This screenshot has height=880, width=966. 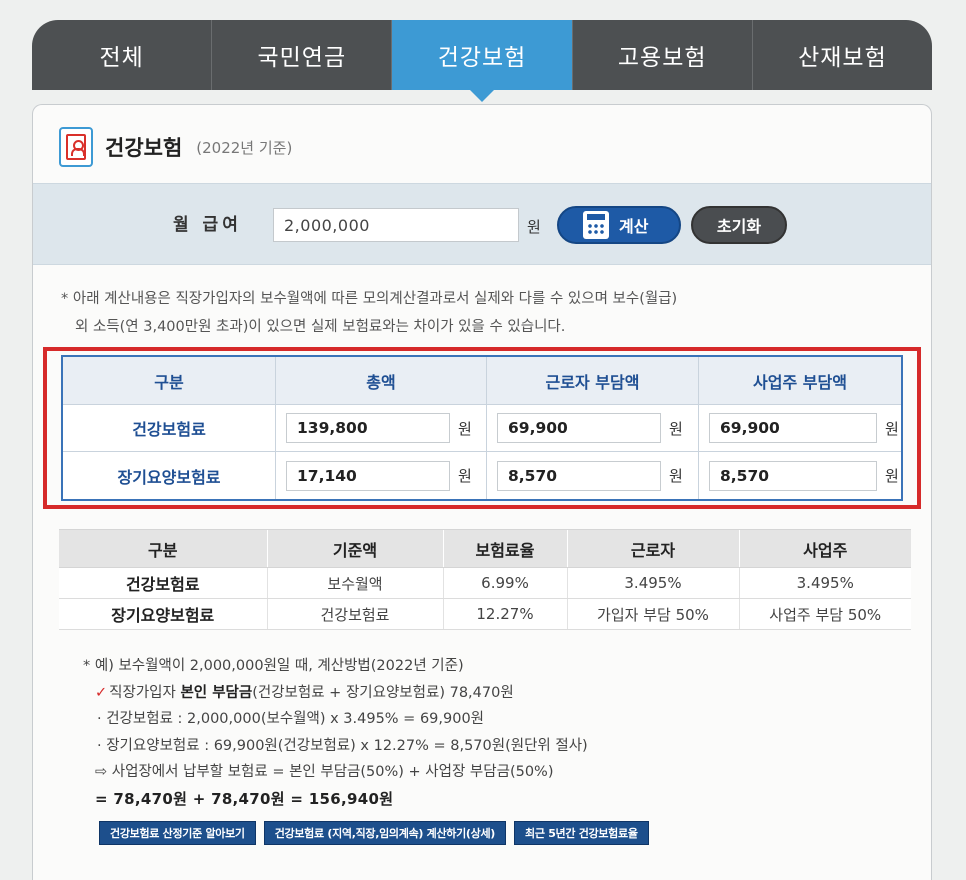 I want to click on premium-criteria-button: 건강보험료 산정기준 알아보기, so click(x=177, y=833).